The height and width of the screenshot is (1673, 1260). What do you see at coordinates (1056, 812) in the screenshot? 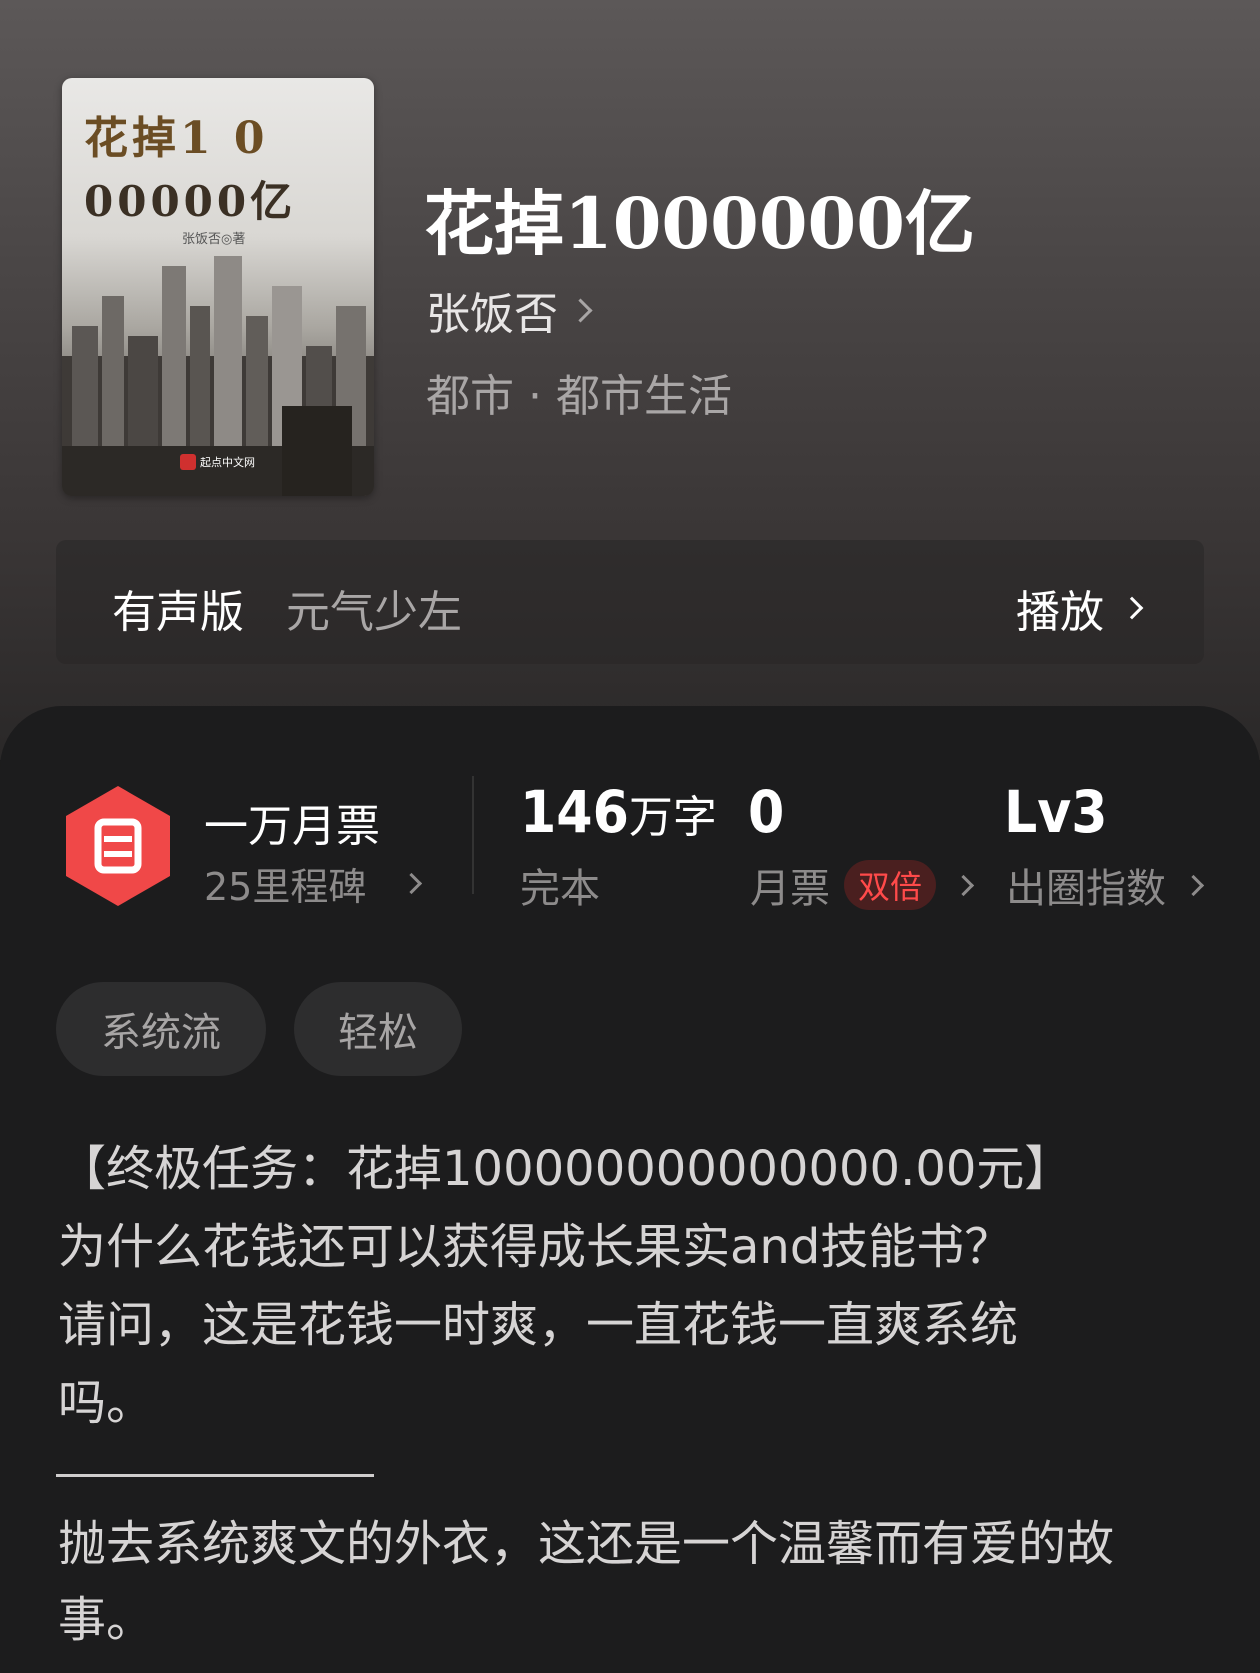
I see `popularity-level-value: Lv3` at bounding box center [1056, 812].